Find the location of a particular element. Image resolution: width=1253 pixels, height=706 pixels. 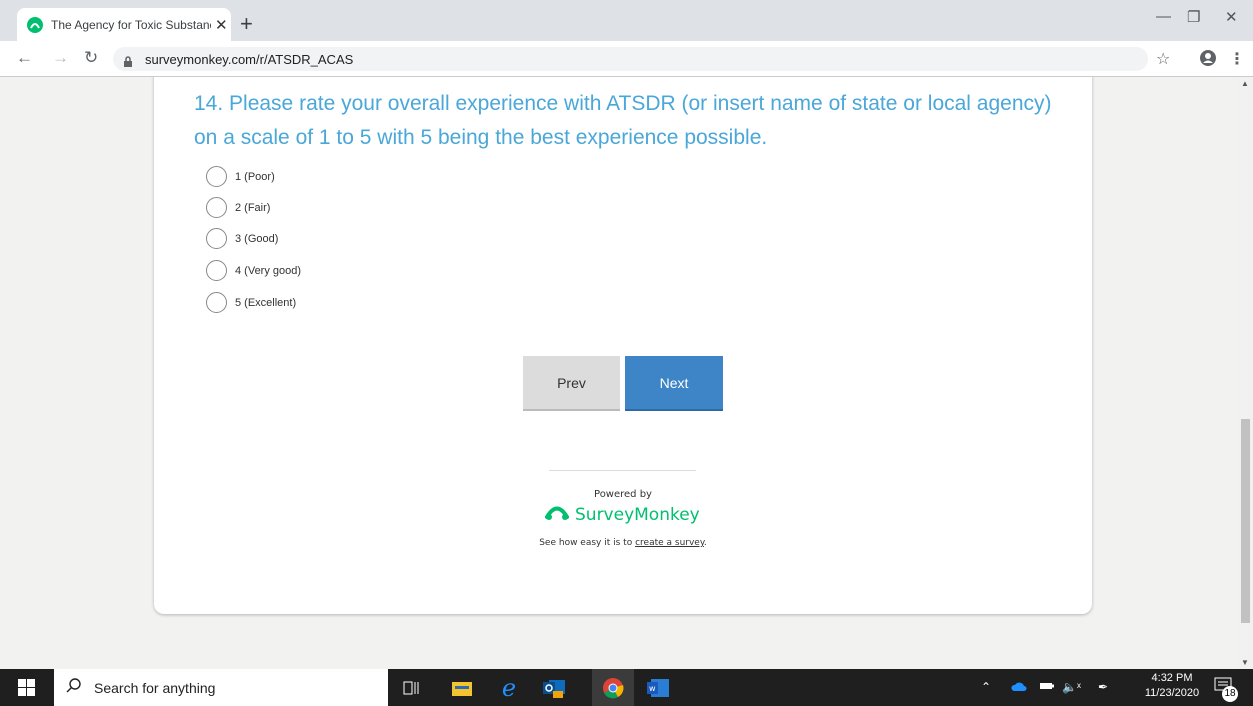

tray-chevron-up-icon: ⌃ is located at coordinates (986, 687).